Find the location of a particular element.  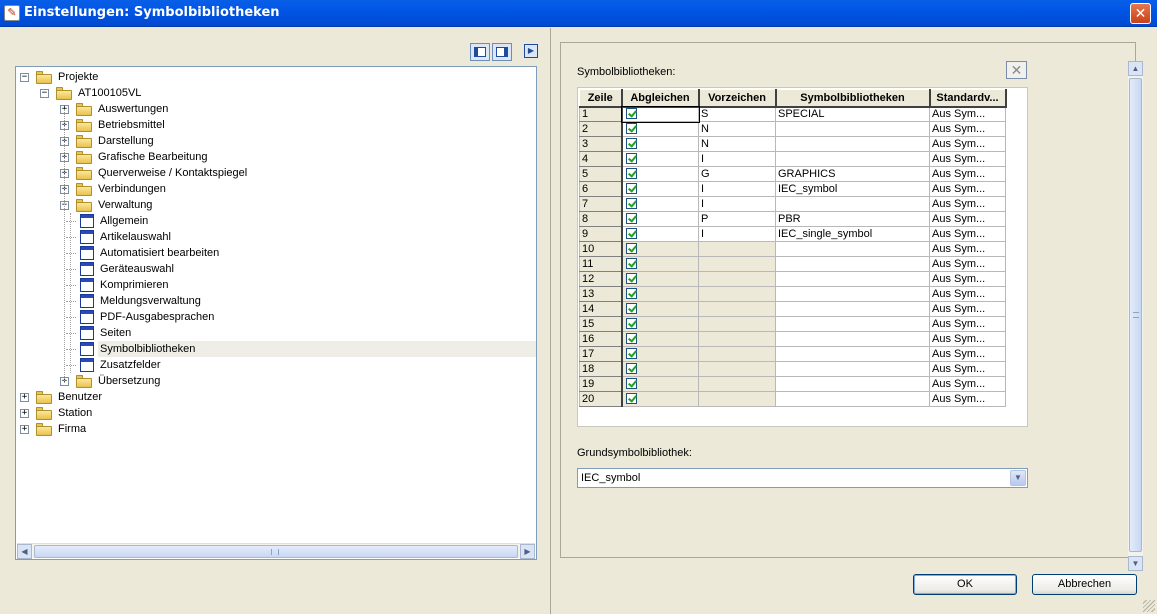

base-symlib-select: IEC_symbol ▼ is located at coordinates (802, 478).